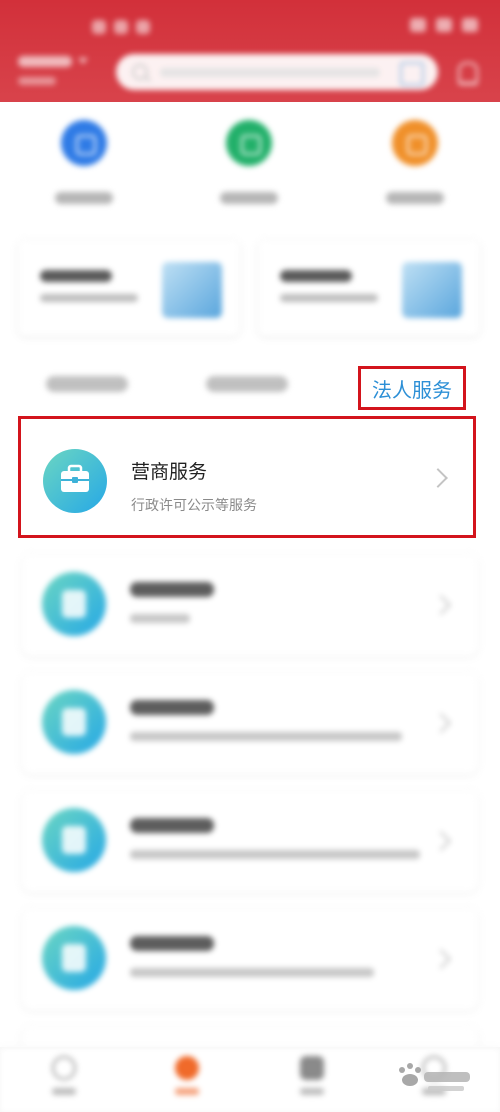 The height and width of the screenshot is (1112, 500). I want to click on weather-text, so click(37, 81).